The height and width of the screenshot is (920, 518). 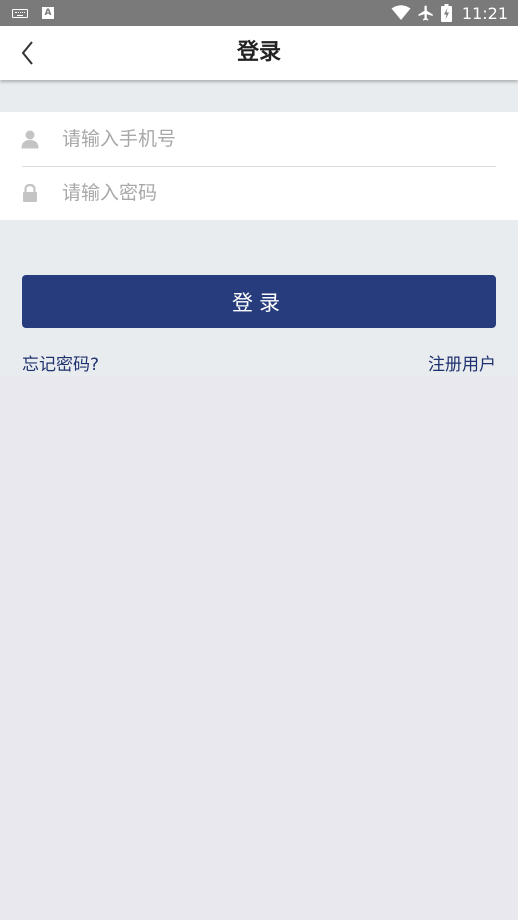 I want to click on page-title: 登录, so click(x=258, y=52).